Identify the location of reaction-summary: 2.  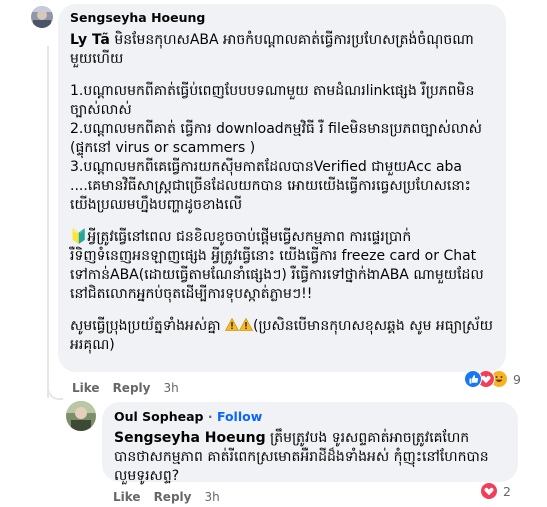
(495, 491).